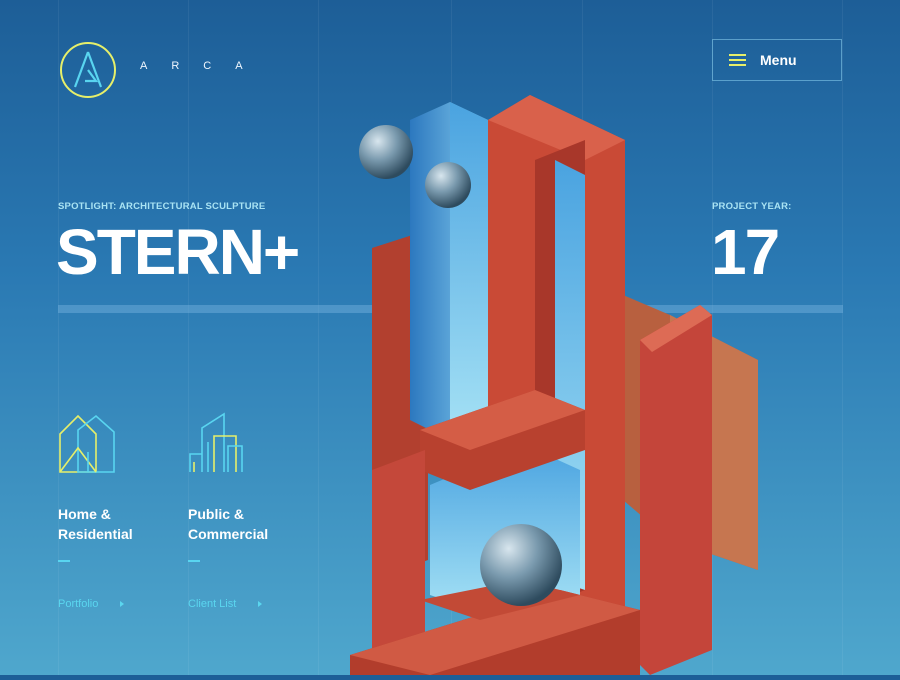 This screenshot has width=900, height=680. Describe the element at coordinates (84, 514) in the screenshot. I see `category-label-line: Home &` at that location.